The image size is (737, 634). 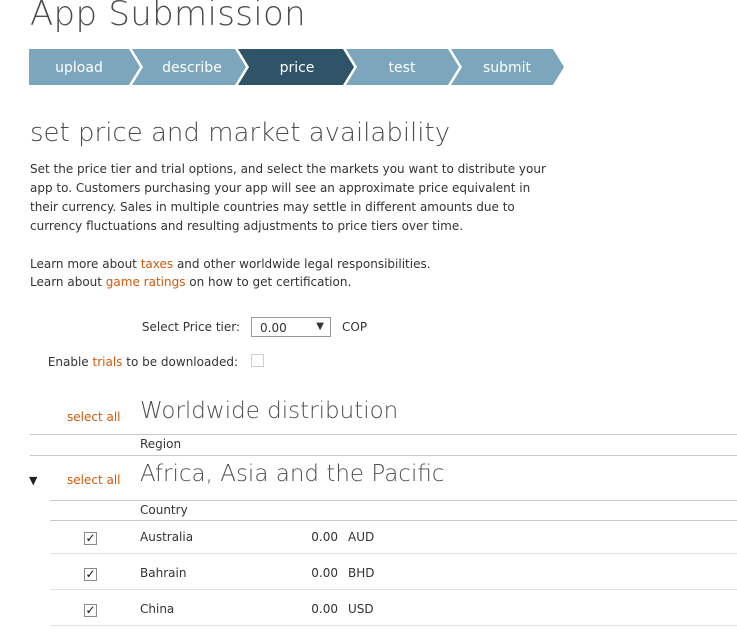 I want to click on country-column-header: Country, so click(x=164, y=510).